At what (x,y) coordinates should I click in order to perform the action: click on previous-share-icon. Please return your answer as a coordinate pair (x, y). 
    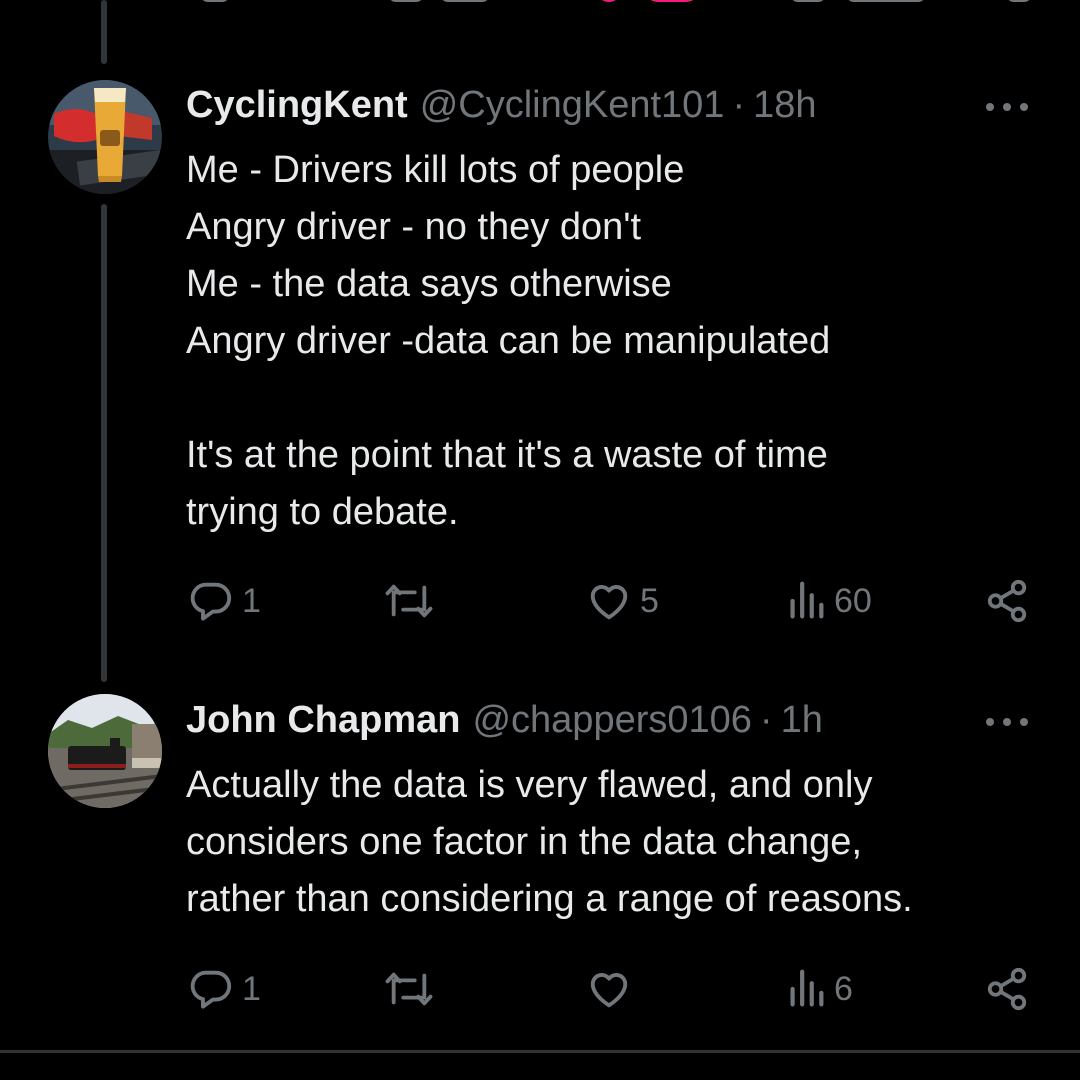
    Looking at the image, I should click on (1019, 1).